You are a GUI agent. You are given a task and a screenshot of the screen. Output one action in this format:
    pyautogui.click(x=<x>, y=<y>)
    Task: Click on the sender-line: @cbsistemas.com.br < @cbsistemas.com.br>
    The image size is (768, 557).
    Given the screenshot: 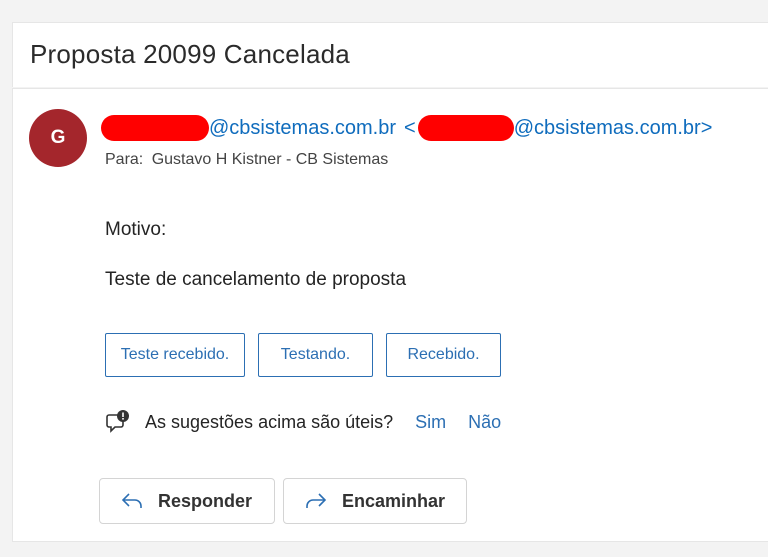 What is the action you would take?
    pyautogui.click(x=406, y=128)
    